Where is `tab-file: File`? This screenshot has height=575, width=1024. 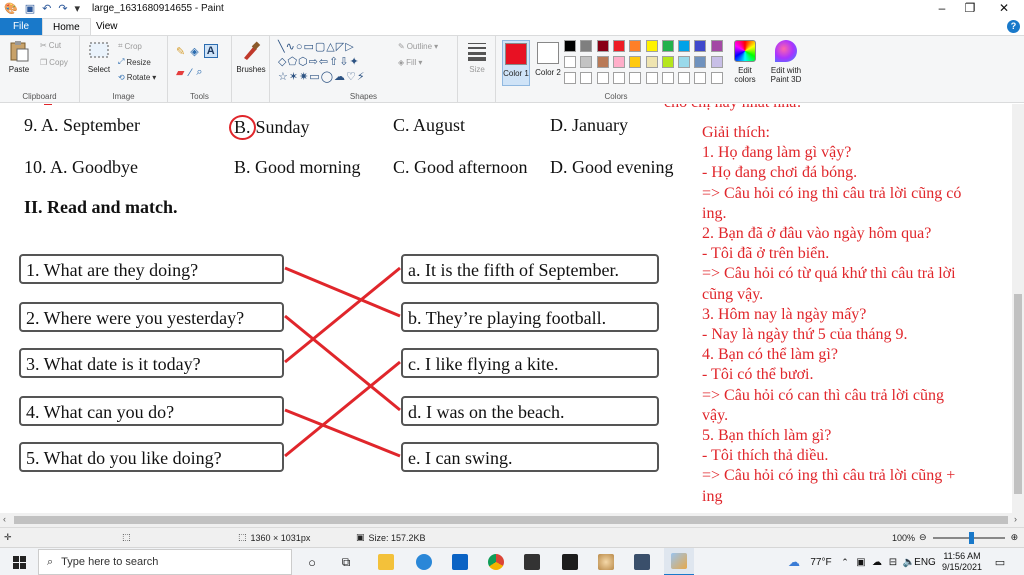
tab-file: File is located at coordinates (21, 26).